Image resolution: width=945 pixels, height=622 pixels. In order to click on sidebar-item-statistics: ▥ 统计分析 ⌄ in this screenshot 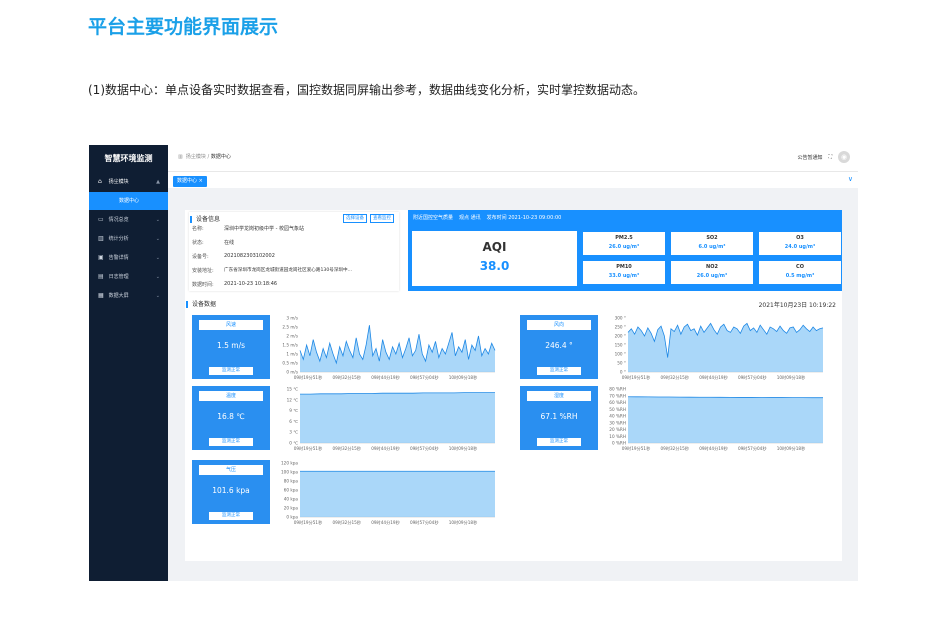, I will do `click(128, 239)`.